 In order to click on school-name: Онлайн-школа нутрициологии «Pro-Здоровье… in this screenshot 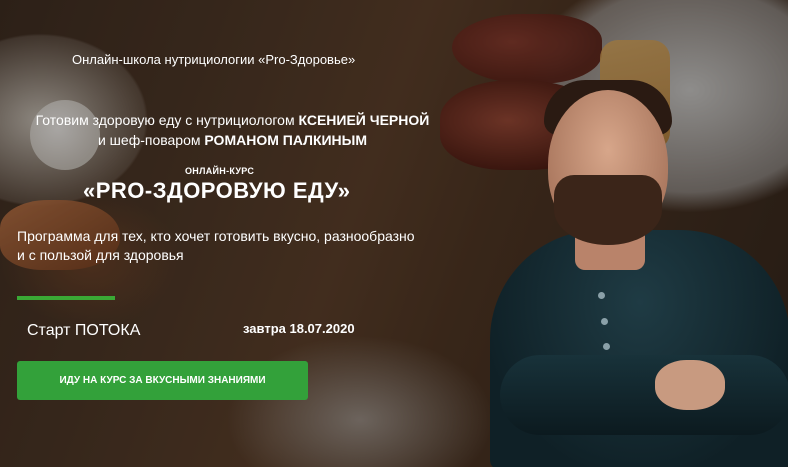, I will do `click(214, 59)`.